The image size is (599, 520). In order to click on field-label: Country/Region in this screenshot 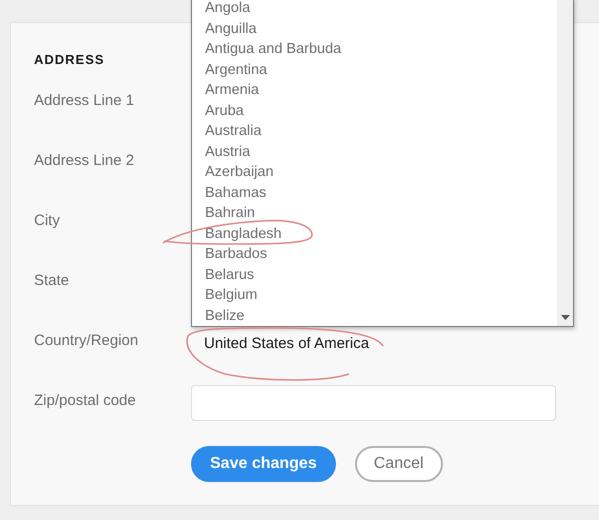, I will do `click(87, 340)`.